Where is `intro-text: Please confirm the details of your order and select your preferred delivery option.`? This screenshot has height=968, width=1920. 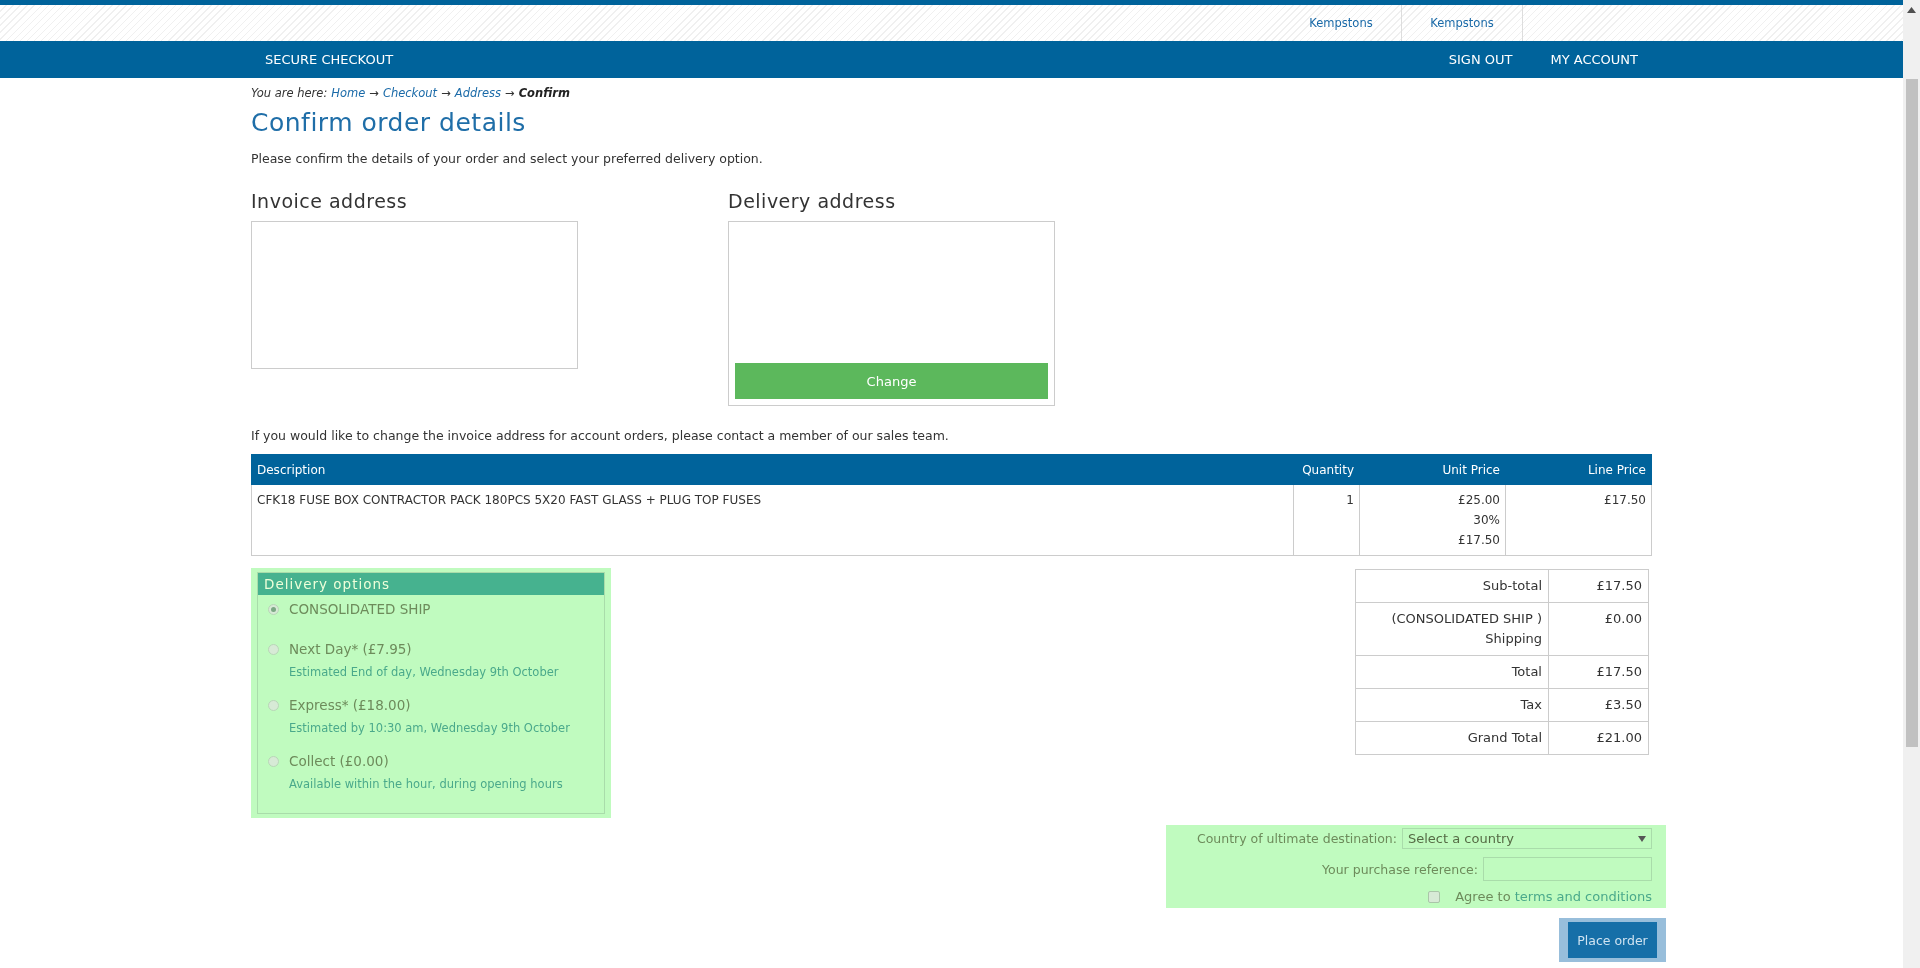 intro-text: Please confirm the details of your order and select your preferred delivery option. is located at coordinates (507, 158).